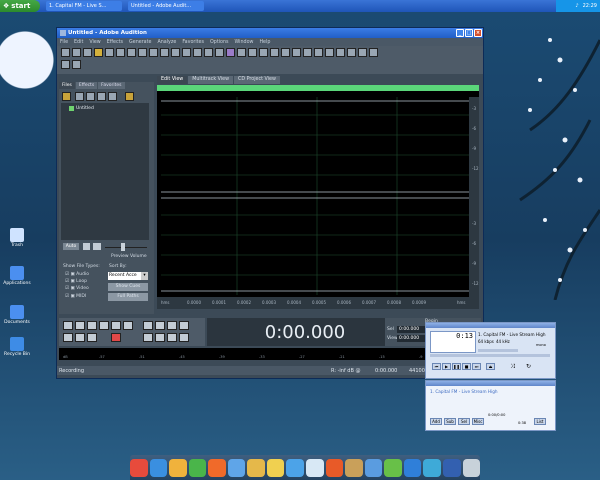 The height and width of the screenshot is (480, 600). What do you see at coordinates (257, 80) in the screenshot?
I see `tab-cd-project-view: CD Project View` at bounding box center [257, 80].